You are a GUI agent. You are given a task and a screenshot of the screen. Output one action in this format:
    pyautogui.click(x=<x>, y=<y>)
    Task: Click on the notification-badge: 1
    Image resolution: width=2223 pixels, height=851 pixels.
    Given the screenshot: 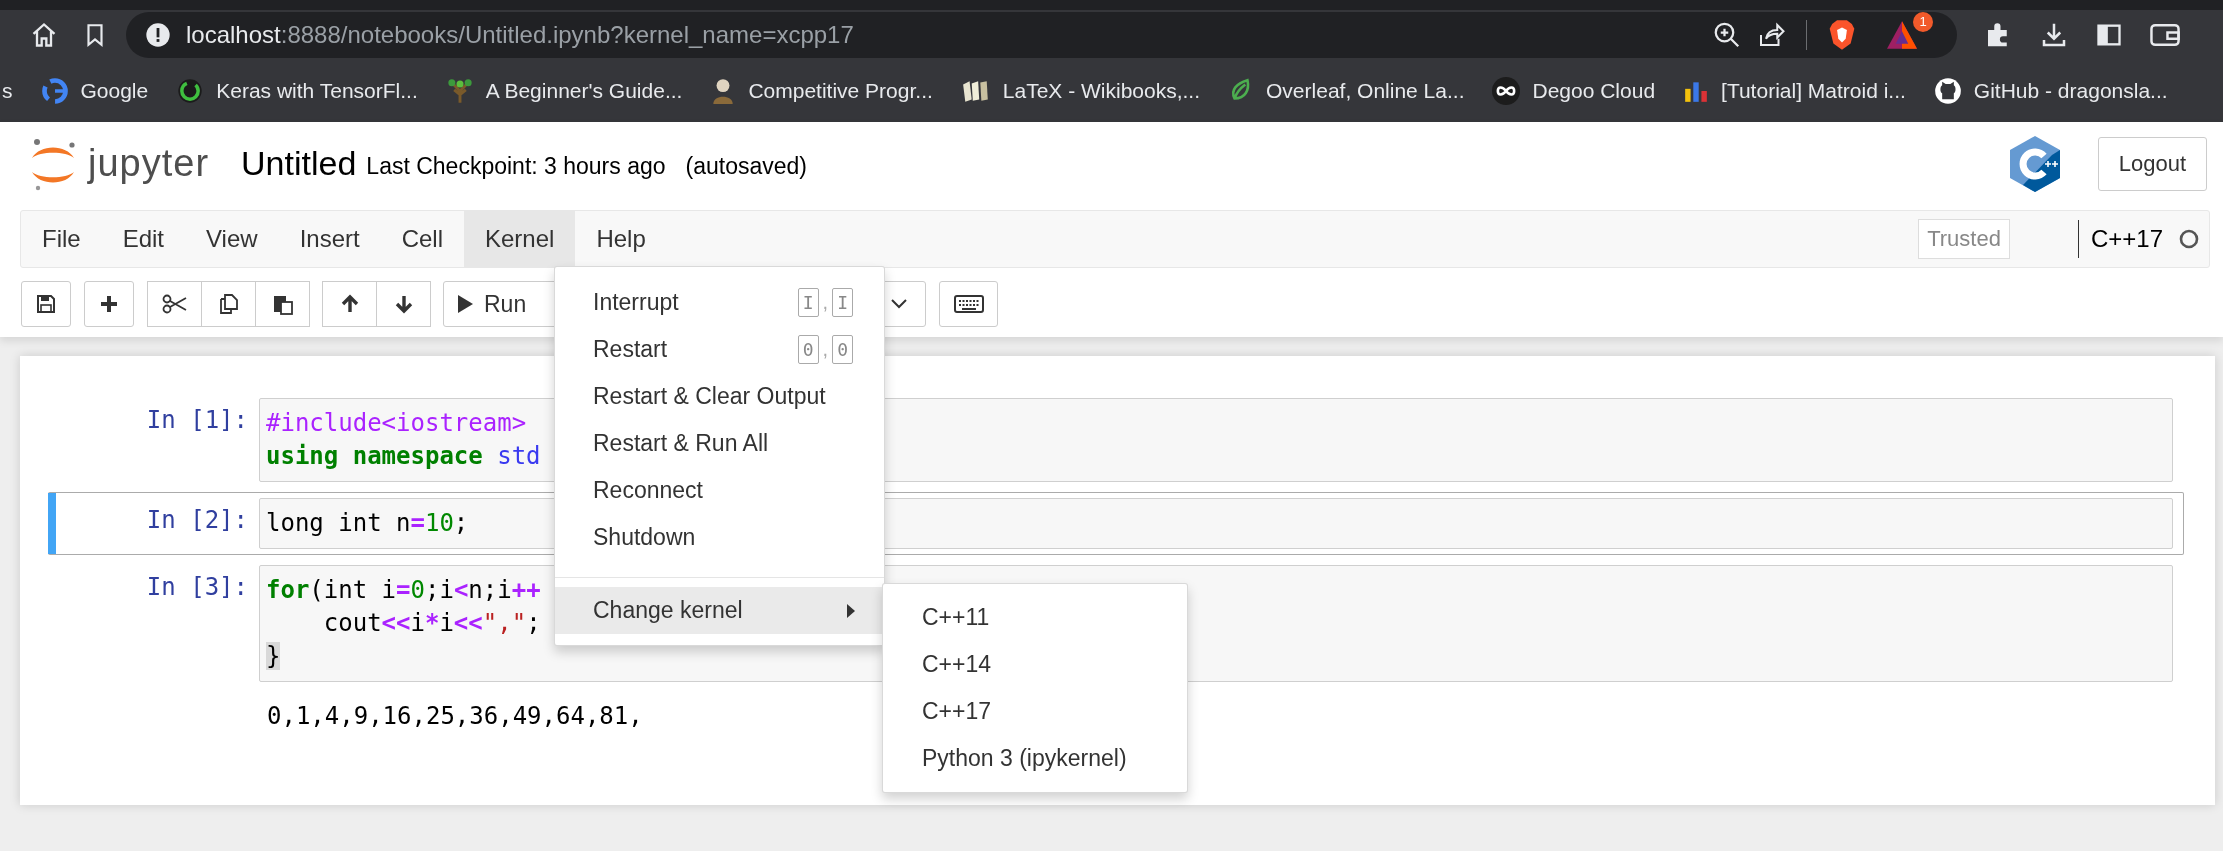 What is the action you would take?
    pyautogui.click(x=1923, y=22)
    